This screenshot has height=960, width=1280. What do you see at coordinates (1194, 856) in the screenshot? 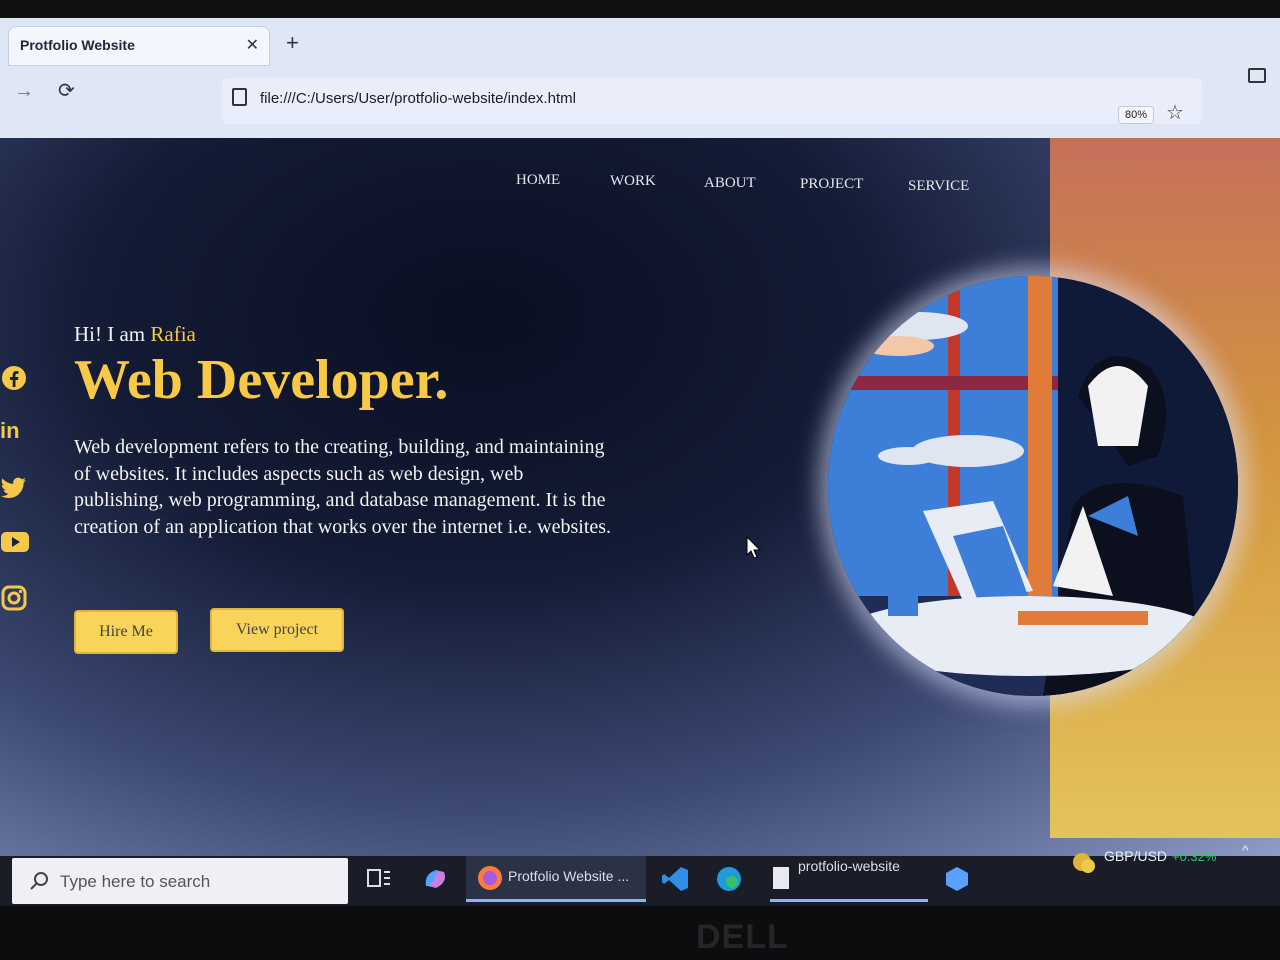
I see `ticker-change: +0.32%` at bounding box center [1194, 856].